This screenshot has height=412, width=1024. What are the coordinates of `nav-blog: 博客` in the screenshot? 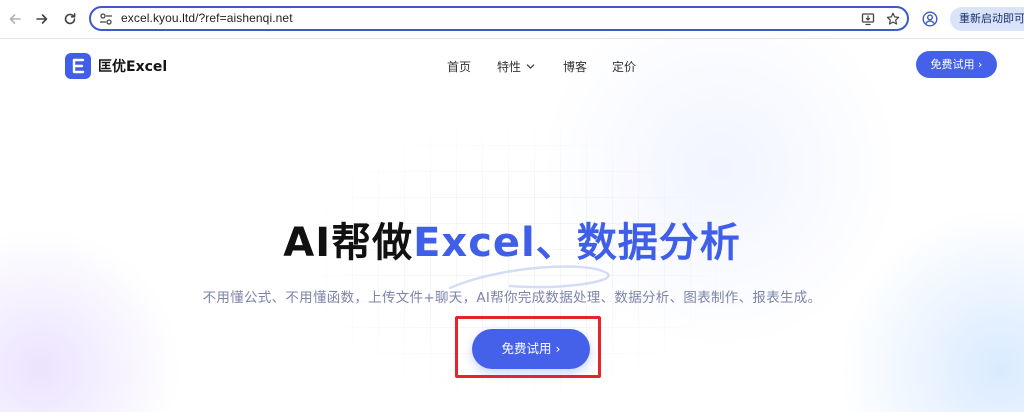 It's located at (575, 66).